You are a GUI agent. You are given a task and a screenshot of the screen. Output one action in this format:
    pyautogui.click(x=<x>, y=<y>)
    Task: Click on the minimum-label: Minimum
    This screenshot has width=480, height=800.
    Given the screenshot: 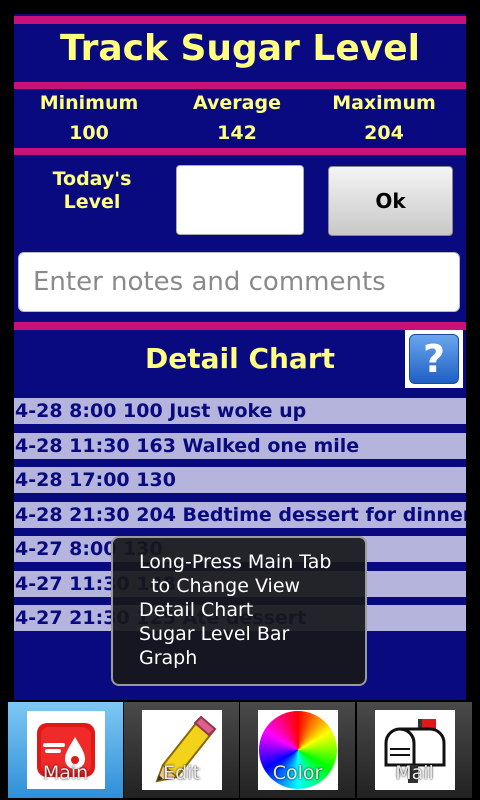 What is the action you would take?
    pyautogui.click(x=89, y=103)
    